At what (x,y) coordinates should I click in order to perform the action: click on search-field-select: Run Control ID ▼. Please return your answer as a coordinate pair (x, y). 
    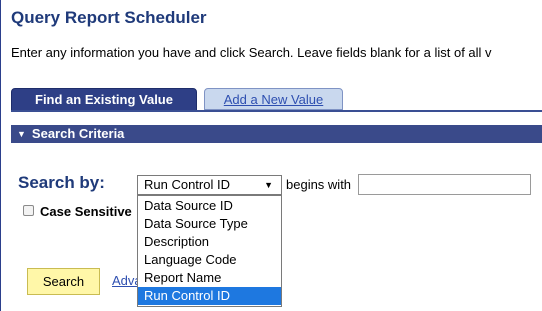
    Looking at the image, I should click on (209, 185).